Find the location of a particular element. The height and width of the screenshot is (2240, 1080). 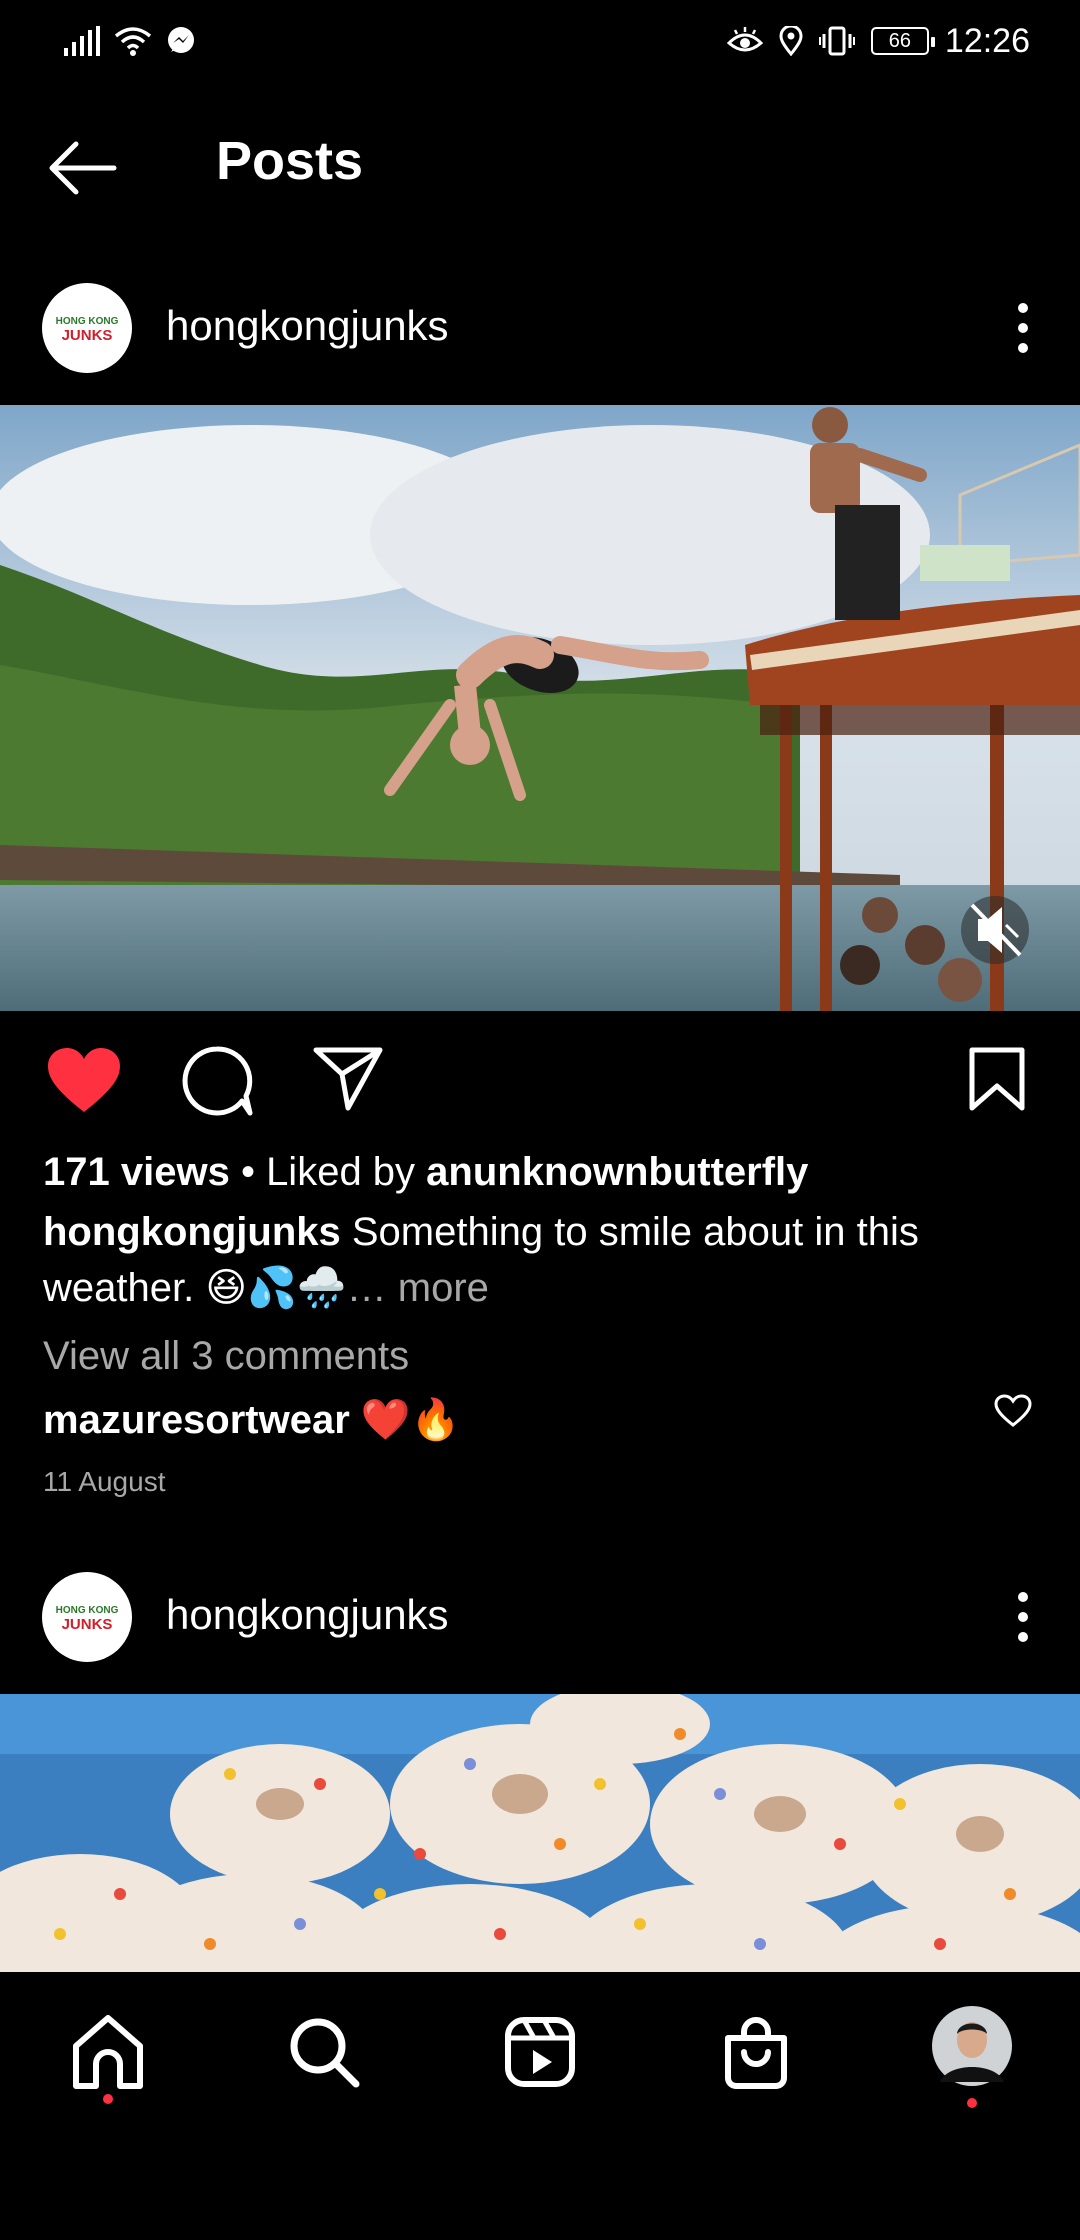

nav-search is located at coordinates (324, 2052).